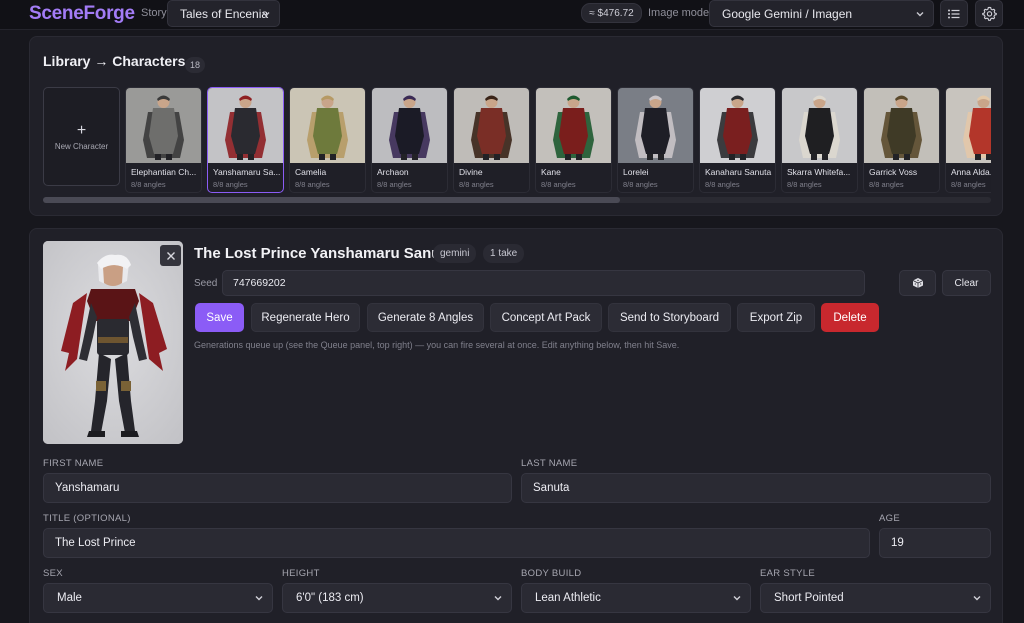 This screenshot has width=1024, height=623. Describe the element at coordinates (893, 172) in the screenshot. I see `character-card-name: Garrick Voss` at that location.